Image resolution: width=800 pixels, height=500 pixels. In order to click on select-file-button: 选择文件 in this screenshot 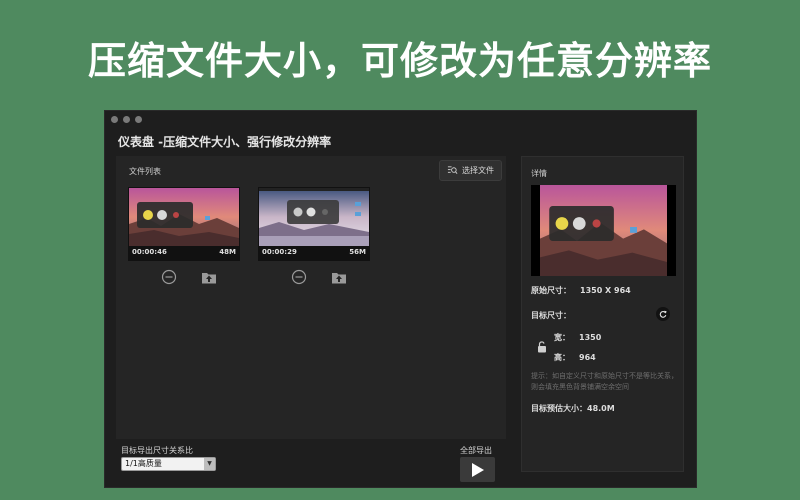, I will do `click(470, 170)`.